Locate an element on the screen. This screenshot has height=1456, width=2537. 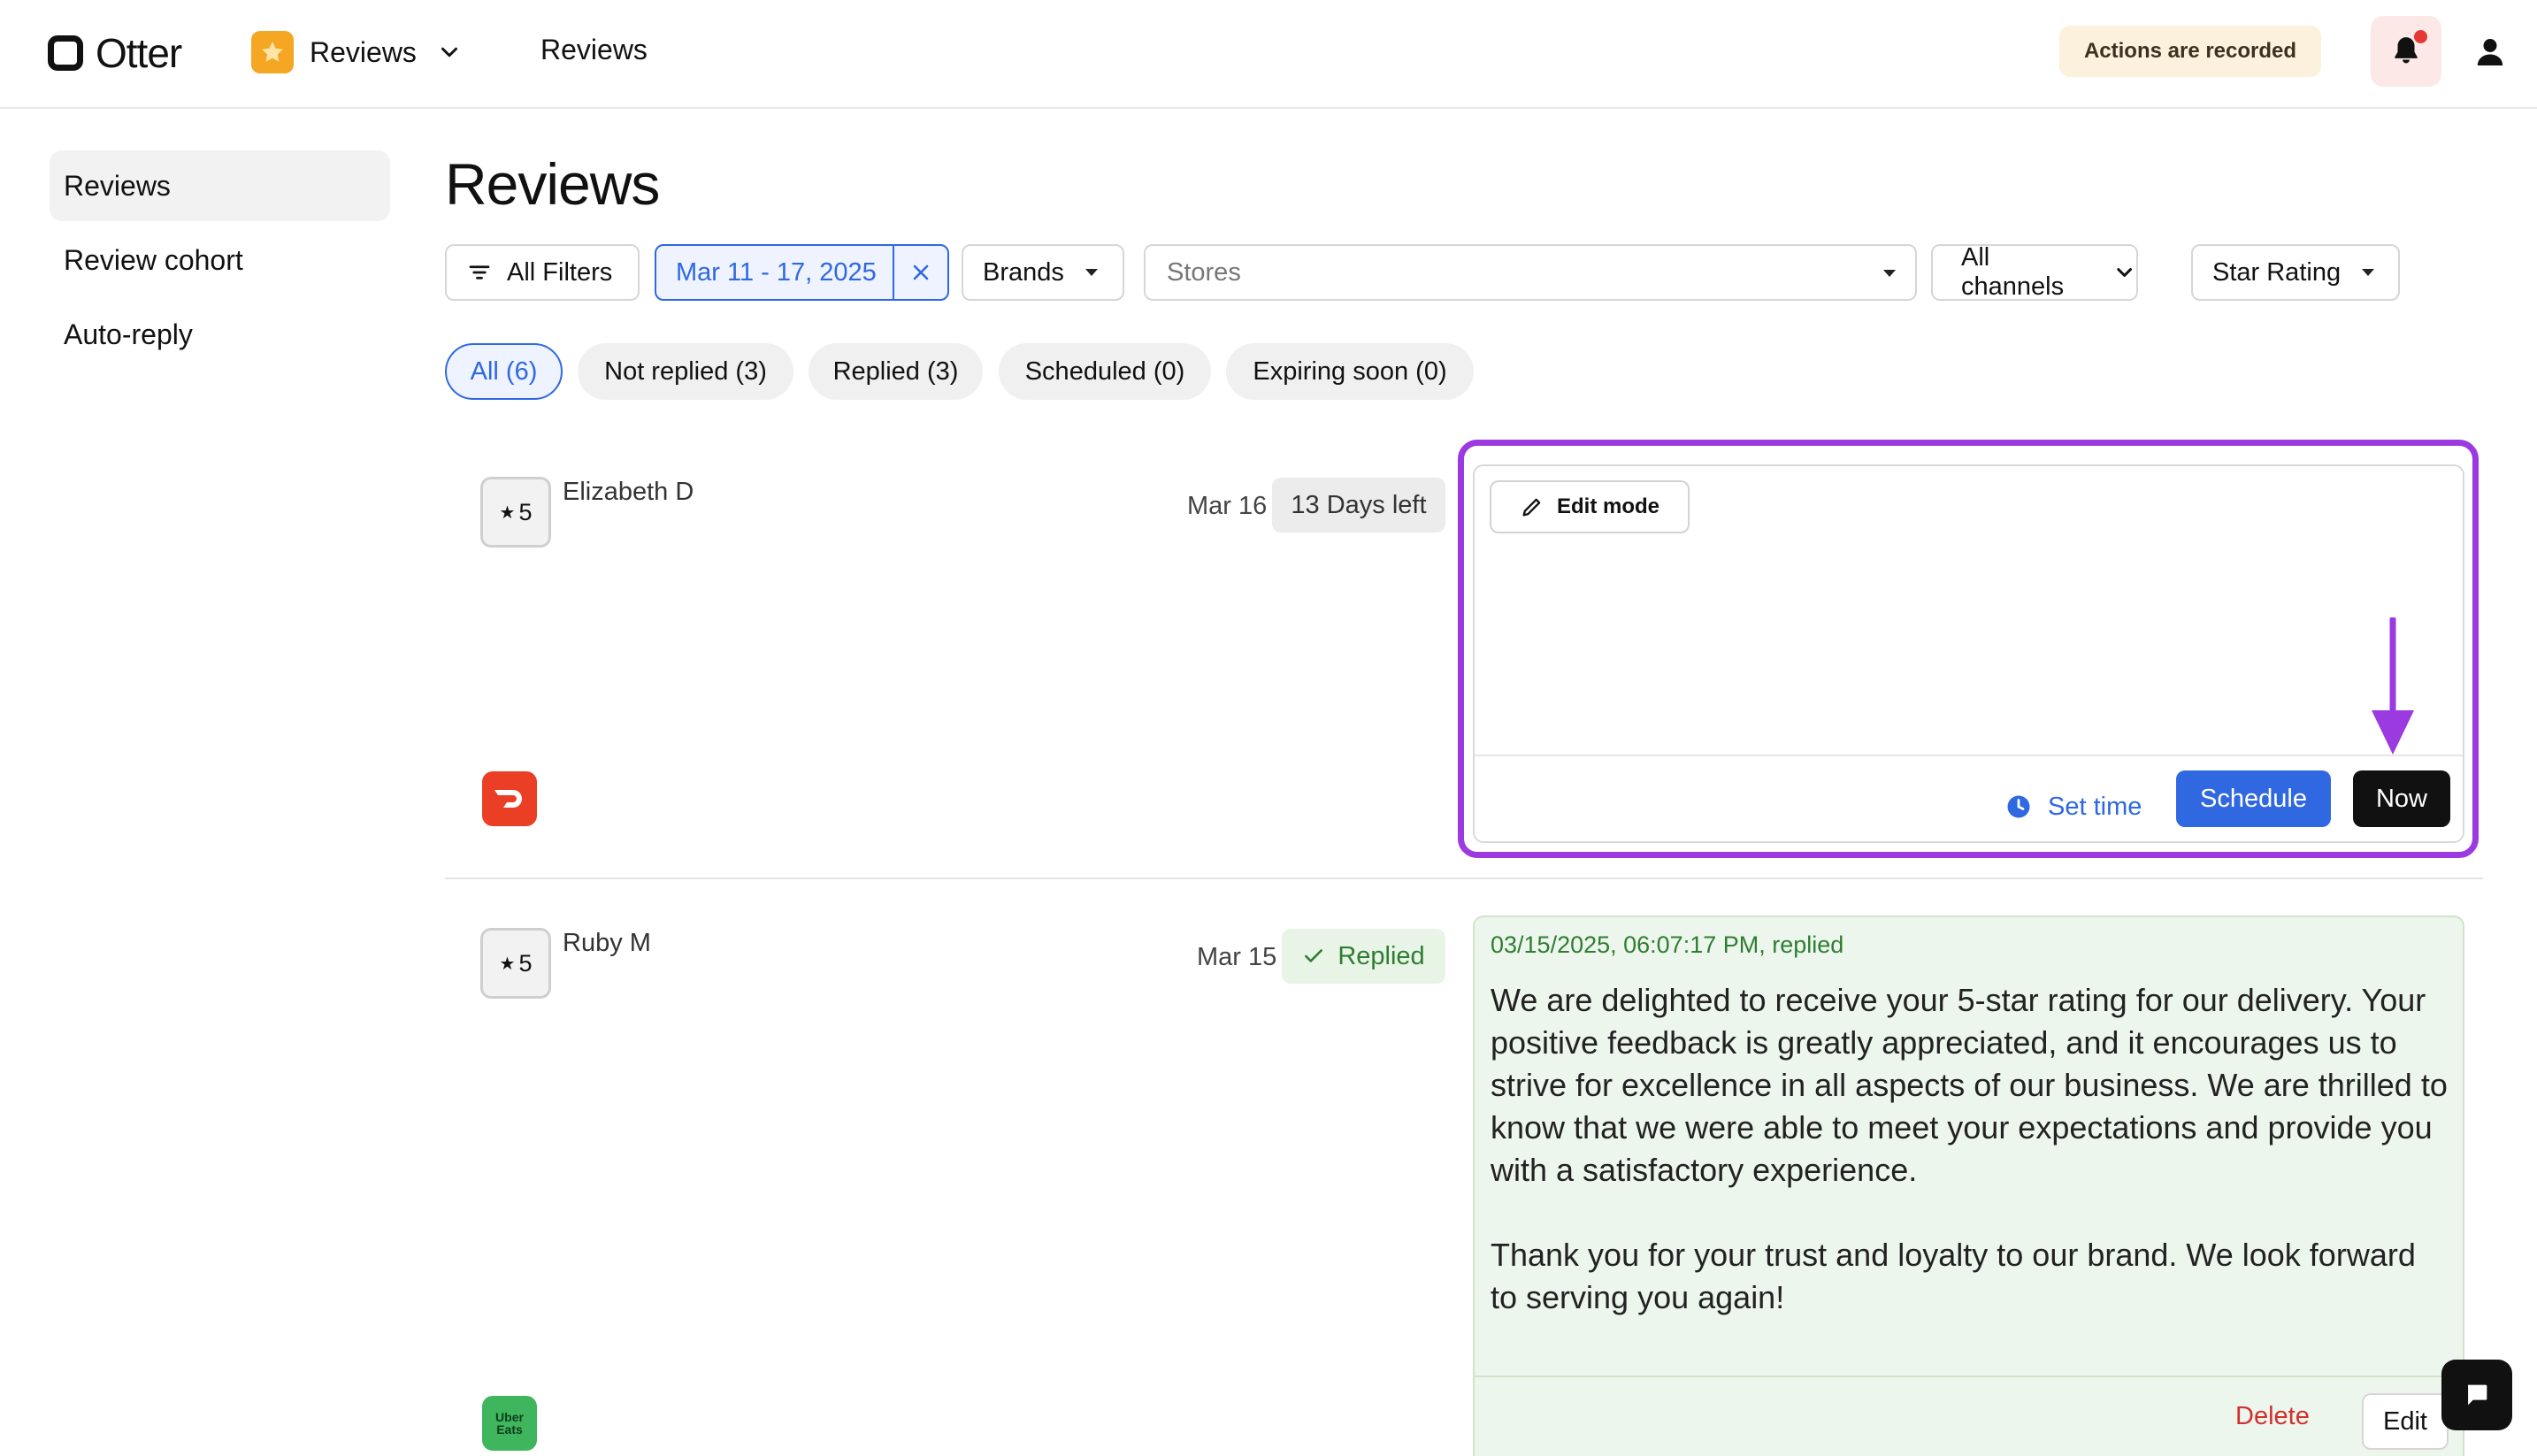
ubereats-logo-text: Uber Eats is located at coordinates (509, 1423).